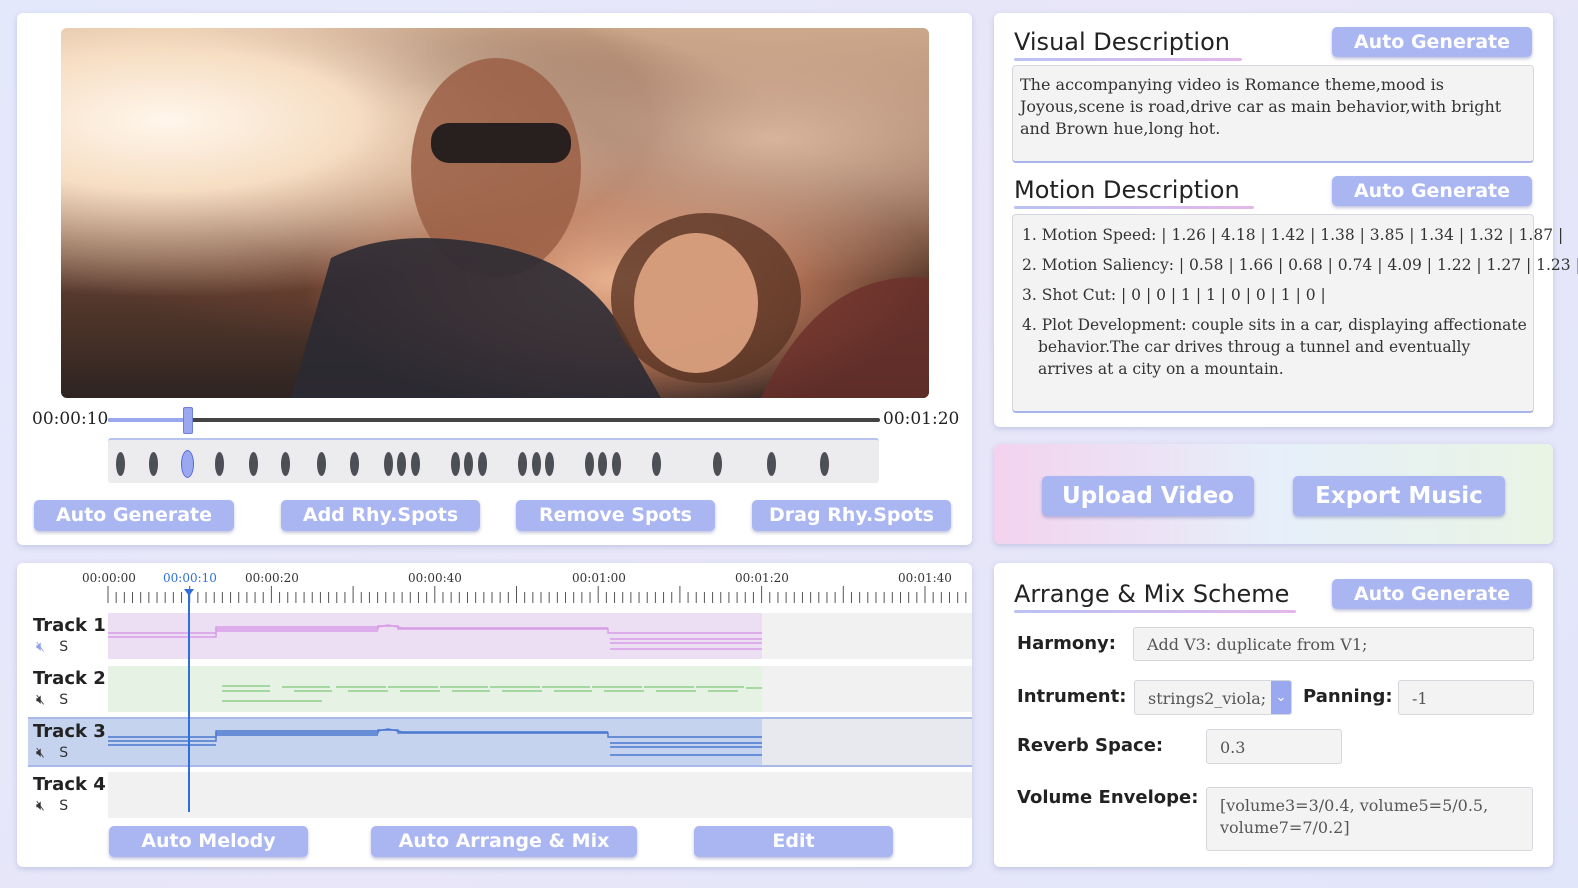 This screenshot has width=1578, height=888. I want to click on instrument-select: strings2_viola; ⌄, so click(1213, 697).